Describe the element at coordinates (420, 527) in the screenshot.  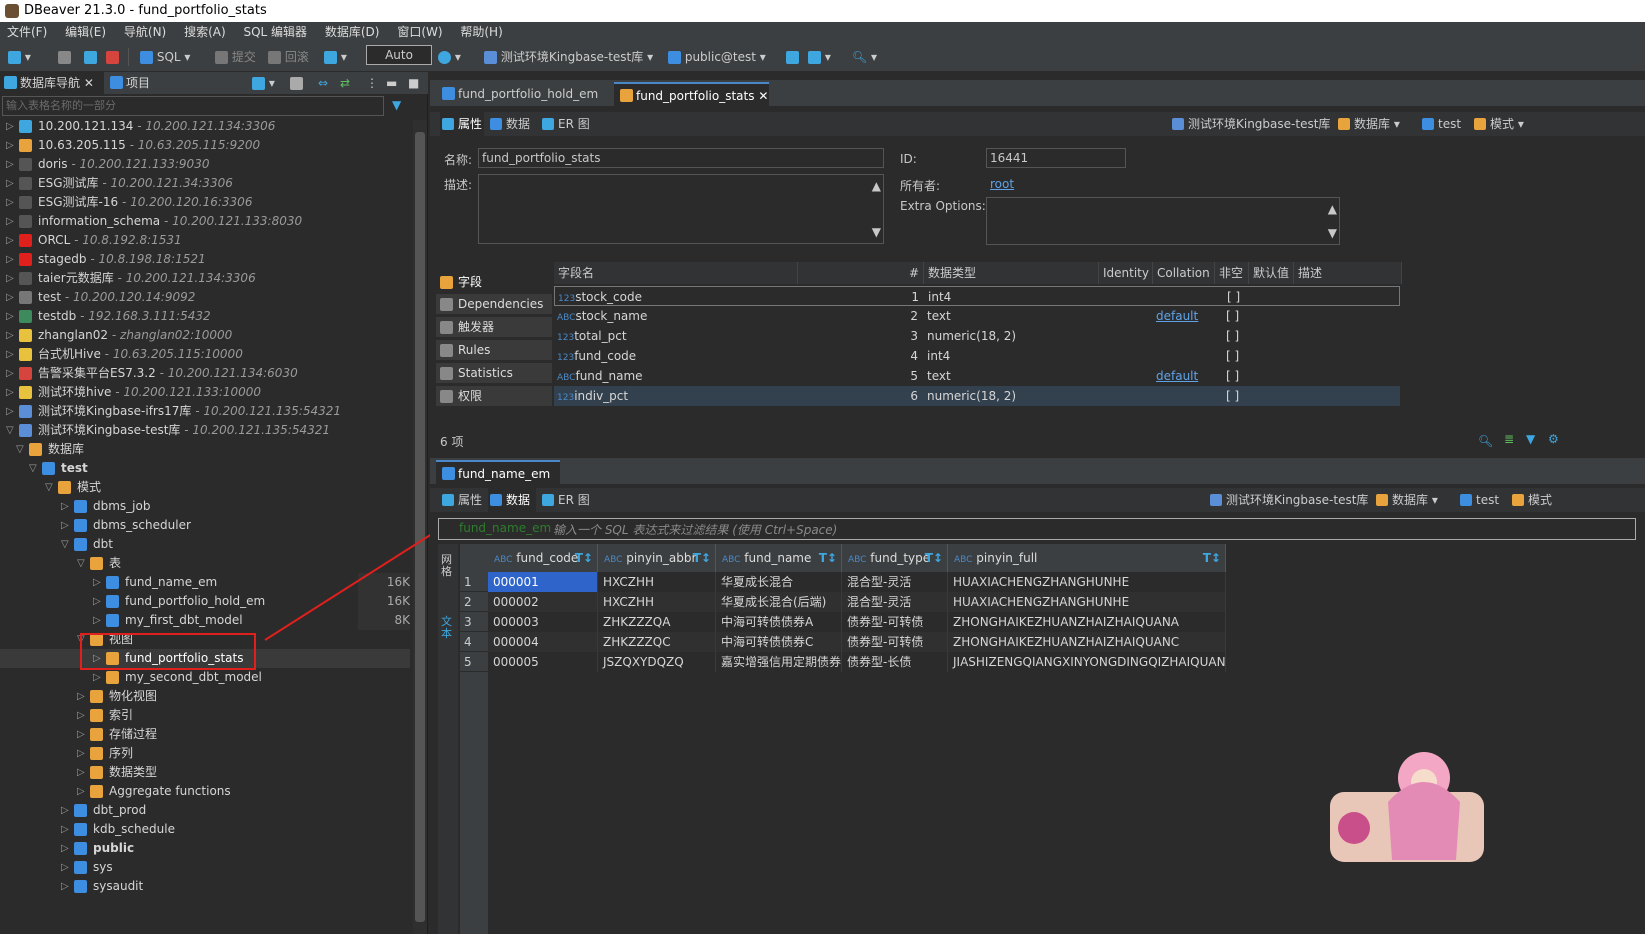
I see `navigator-scrollbar` at that location.